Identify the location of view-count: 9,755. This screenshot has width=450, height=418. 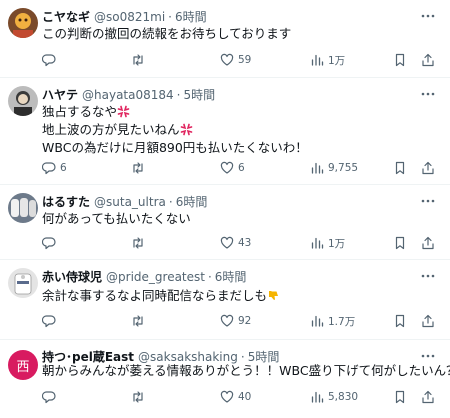
(343, 168).